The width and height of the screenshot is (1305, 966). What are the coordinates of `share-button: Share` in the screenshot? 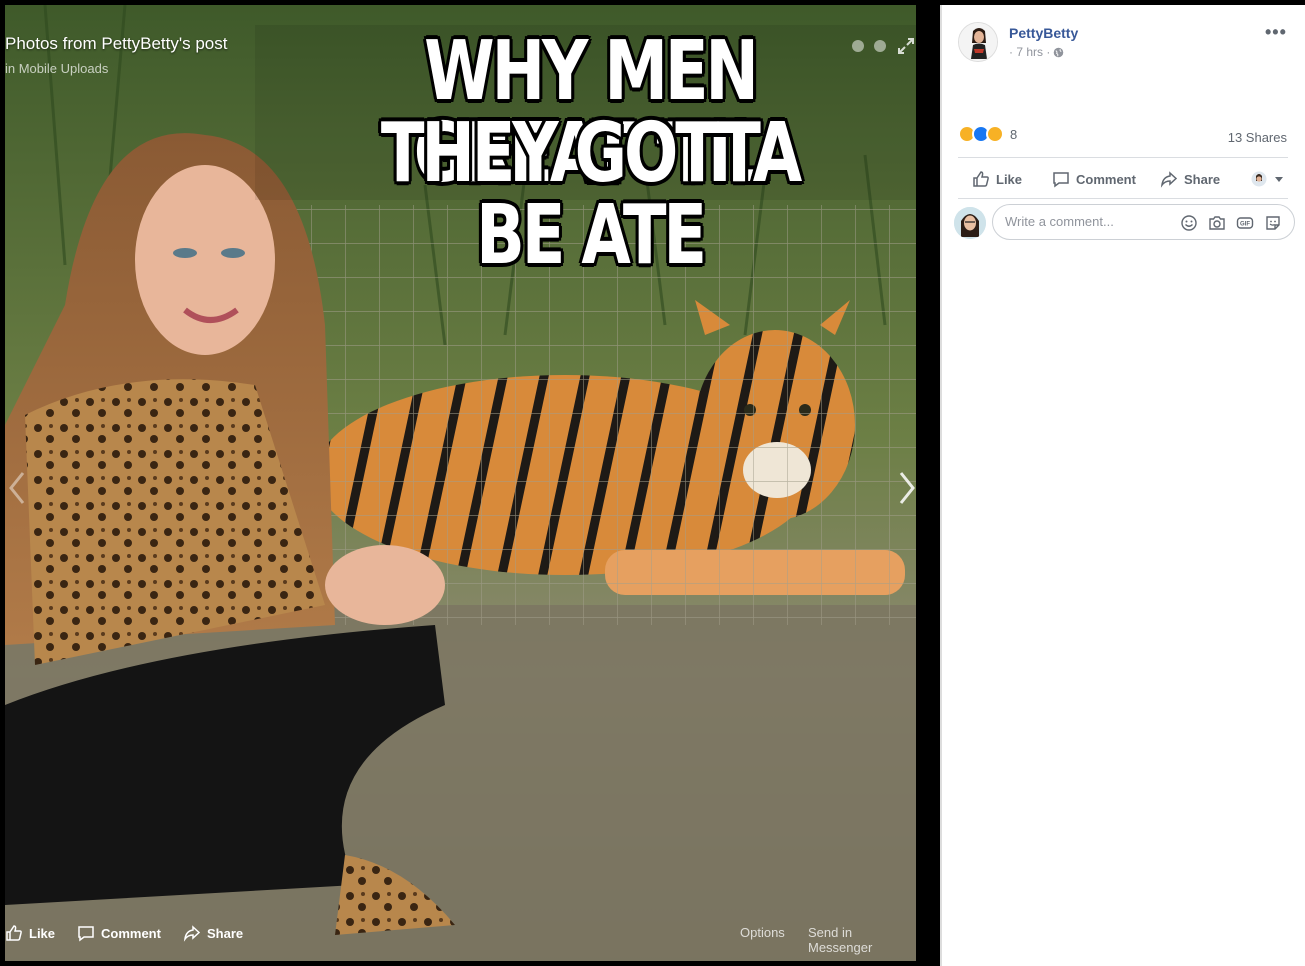 It's located at (1190, 179).